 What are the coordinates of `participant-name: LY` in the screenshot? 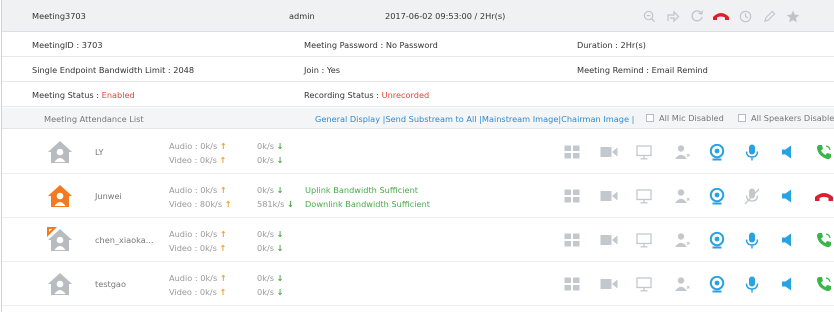 It's located at (99, 152).